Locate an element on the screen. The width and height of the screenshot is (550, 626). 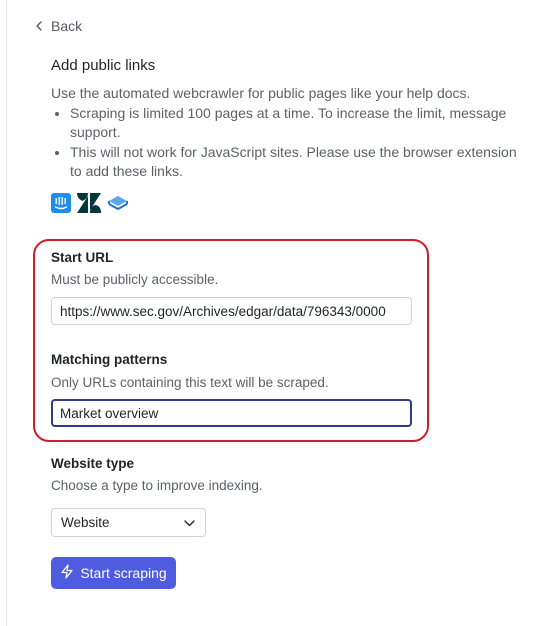
back-link: Back is located at coordinates (58, 26).